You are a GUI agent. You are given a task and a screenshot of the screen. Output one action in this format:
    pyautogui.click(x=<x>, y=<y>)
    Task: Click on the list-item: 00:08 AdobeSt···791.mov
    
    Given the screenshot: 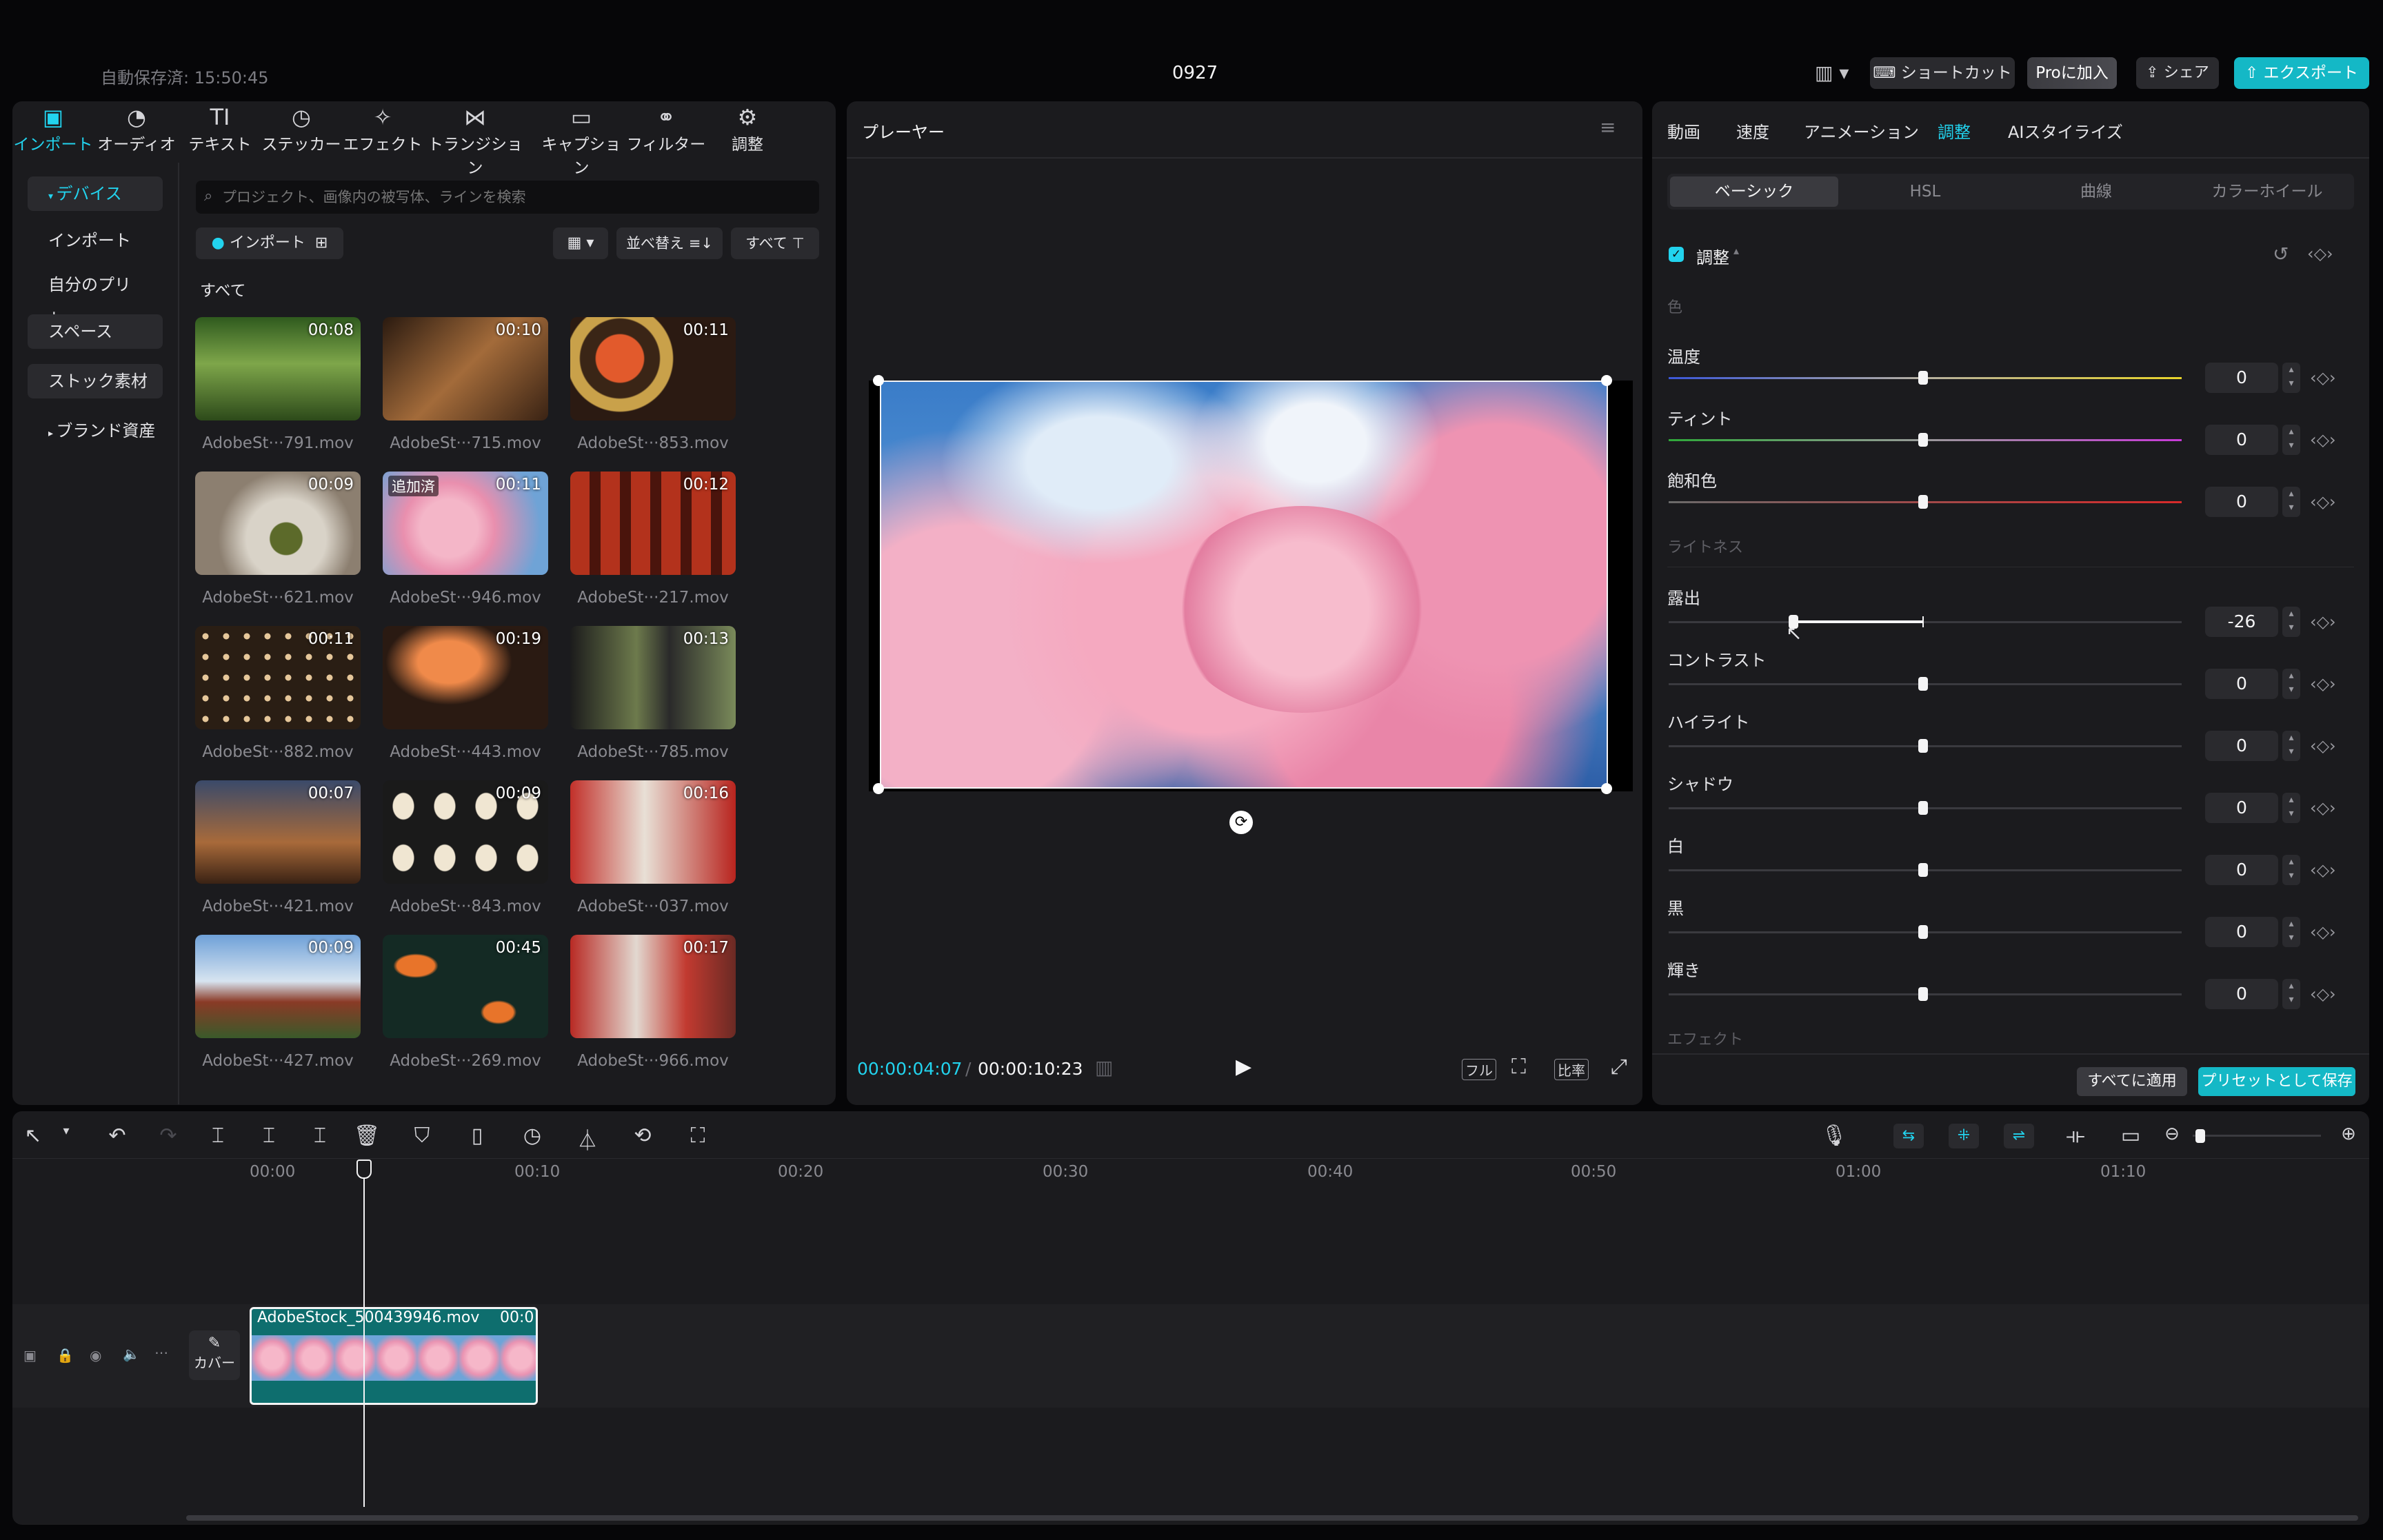 What is the action you would take?
    pyautogui.click(x=278, y=390)
    